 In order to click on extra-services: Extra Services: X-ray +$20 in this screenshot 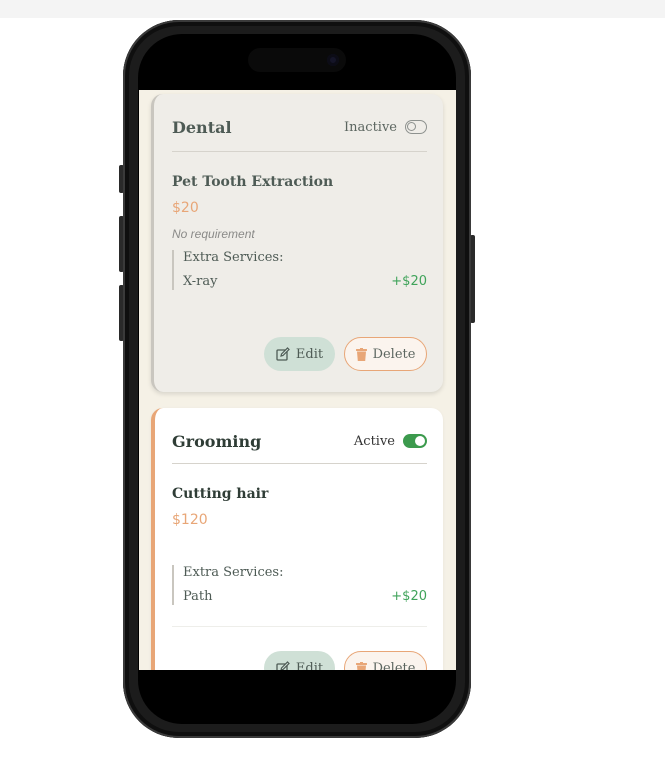, I will do `click(299, 270)`.